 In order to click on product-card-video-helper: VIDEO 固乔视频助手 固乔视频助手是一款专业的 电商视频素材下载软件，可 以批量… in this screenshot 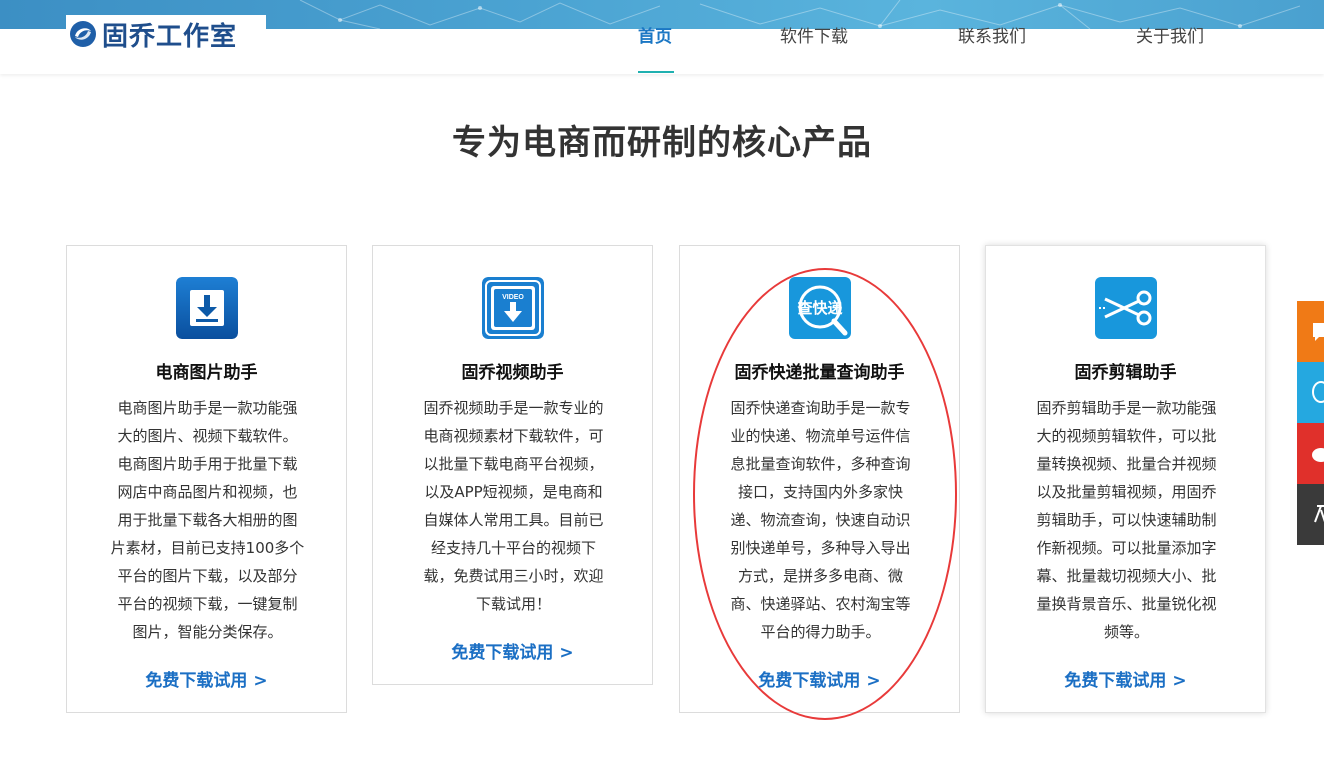, I will do `click(512, 465)`.